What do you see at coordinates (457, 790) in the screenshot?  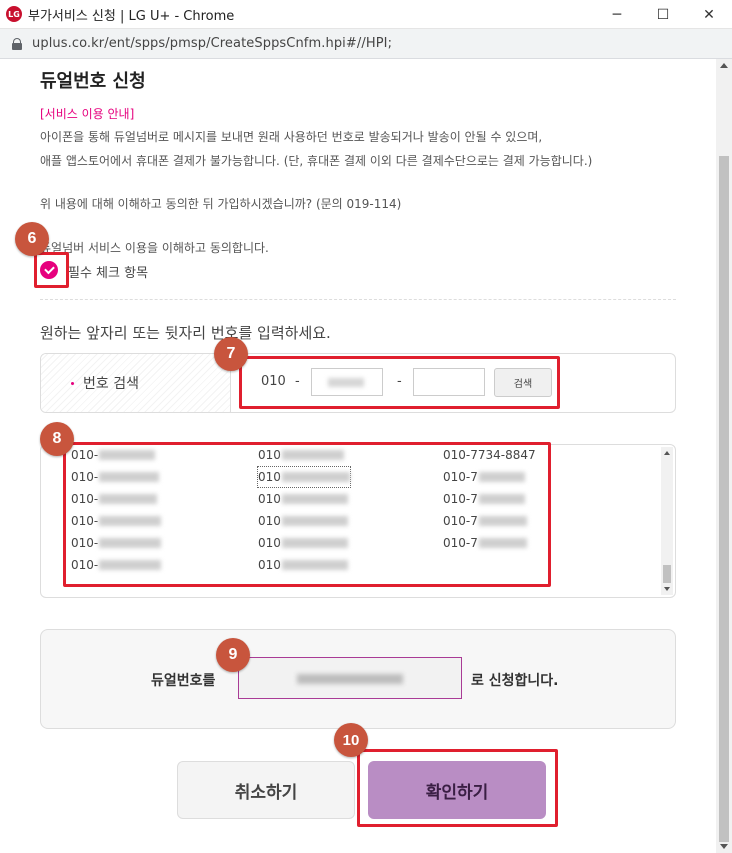 I see `confirm-button: 확인하기` at bounding box center [457, 790].